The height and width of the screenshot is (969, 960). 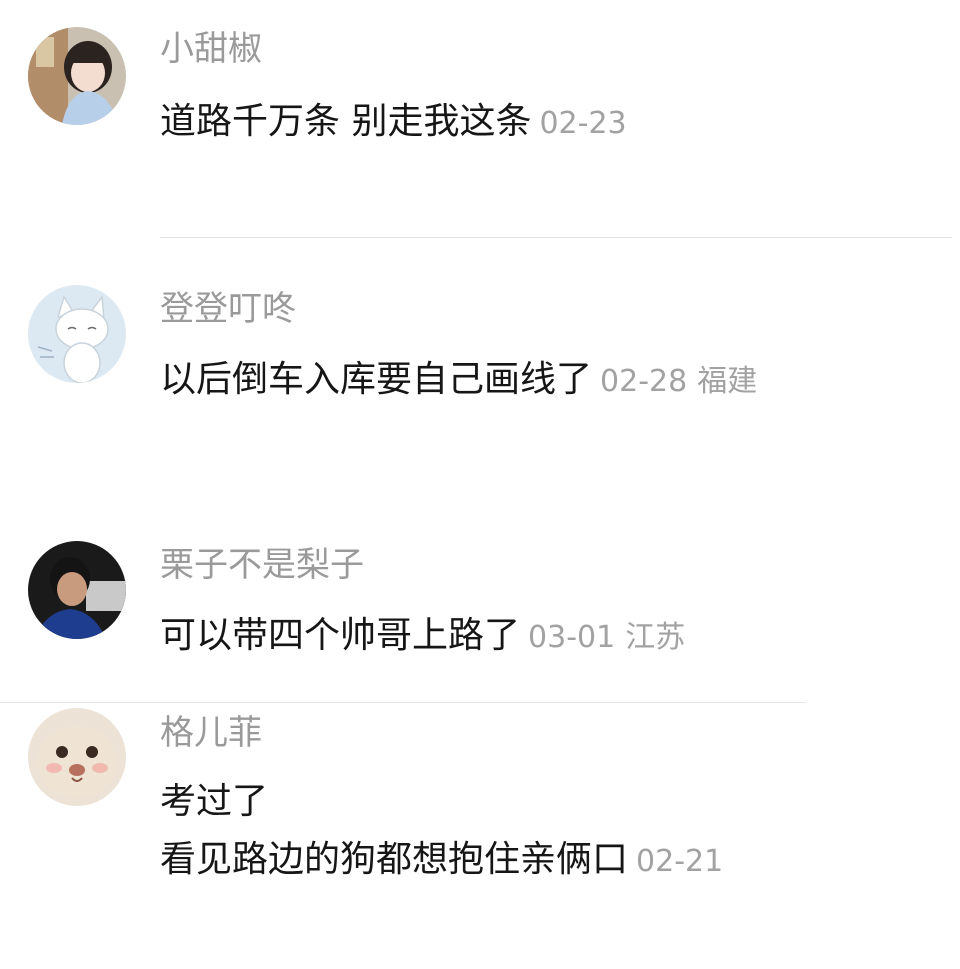 What do you see at coordinates (262, 565) in the screenshot?
I see `username: 栗子不是梨子` at bounding box center [262, 565].